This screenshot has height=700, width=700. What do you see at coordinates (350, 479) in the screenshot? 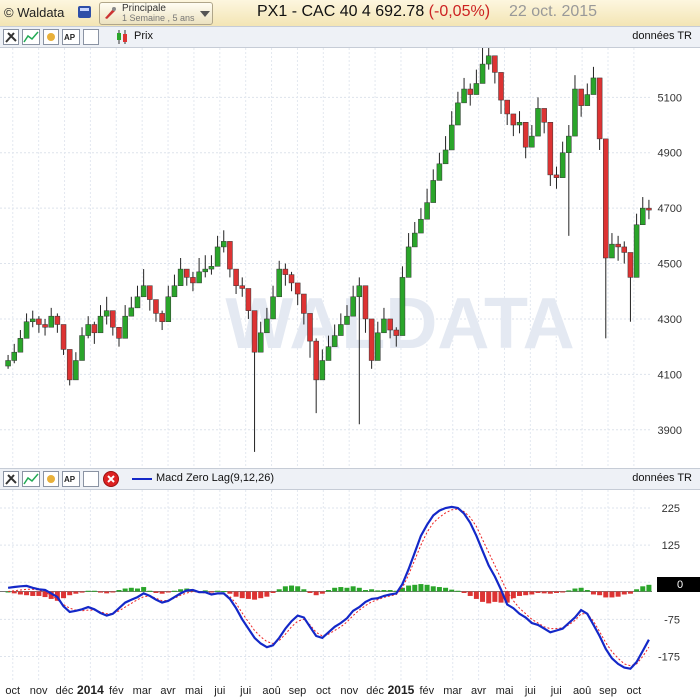
I see `macd-toolbar: AP Macd Zero Lag(9,12,26) données TR` at bounding box center [350, 479].